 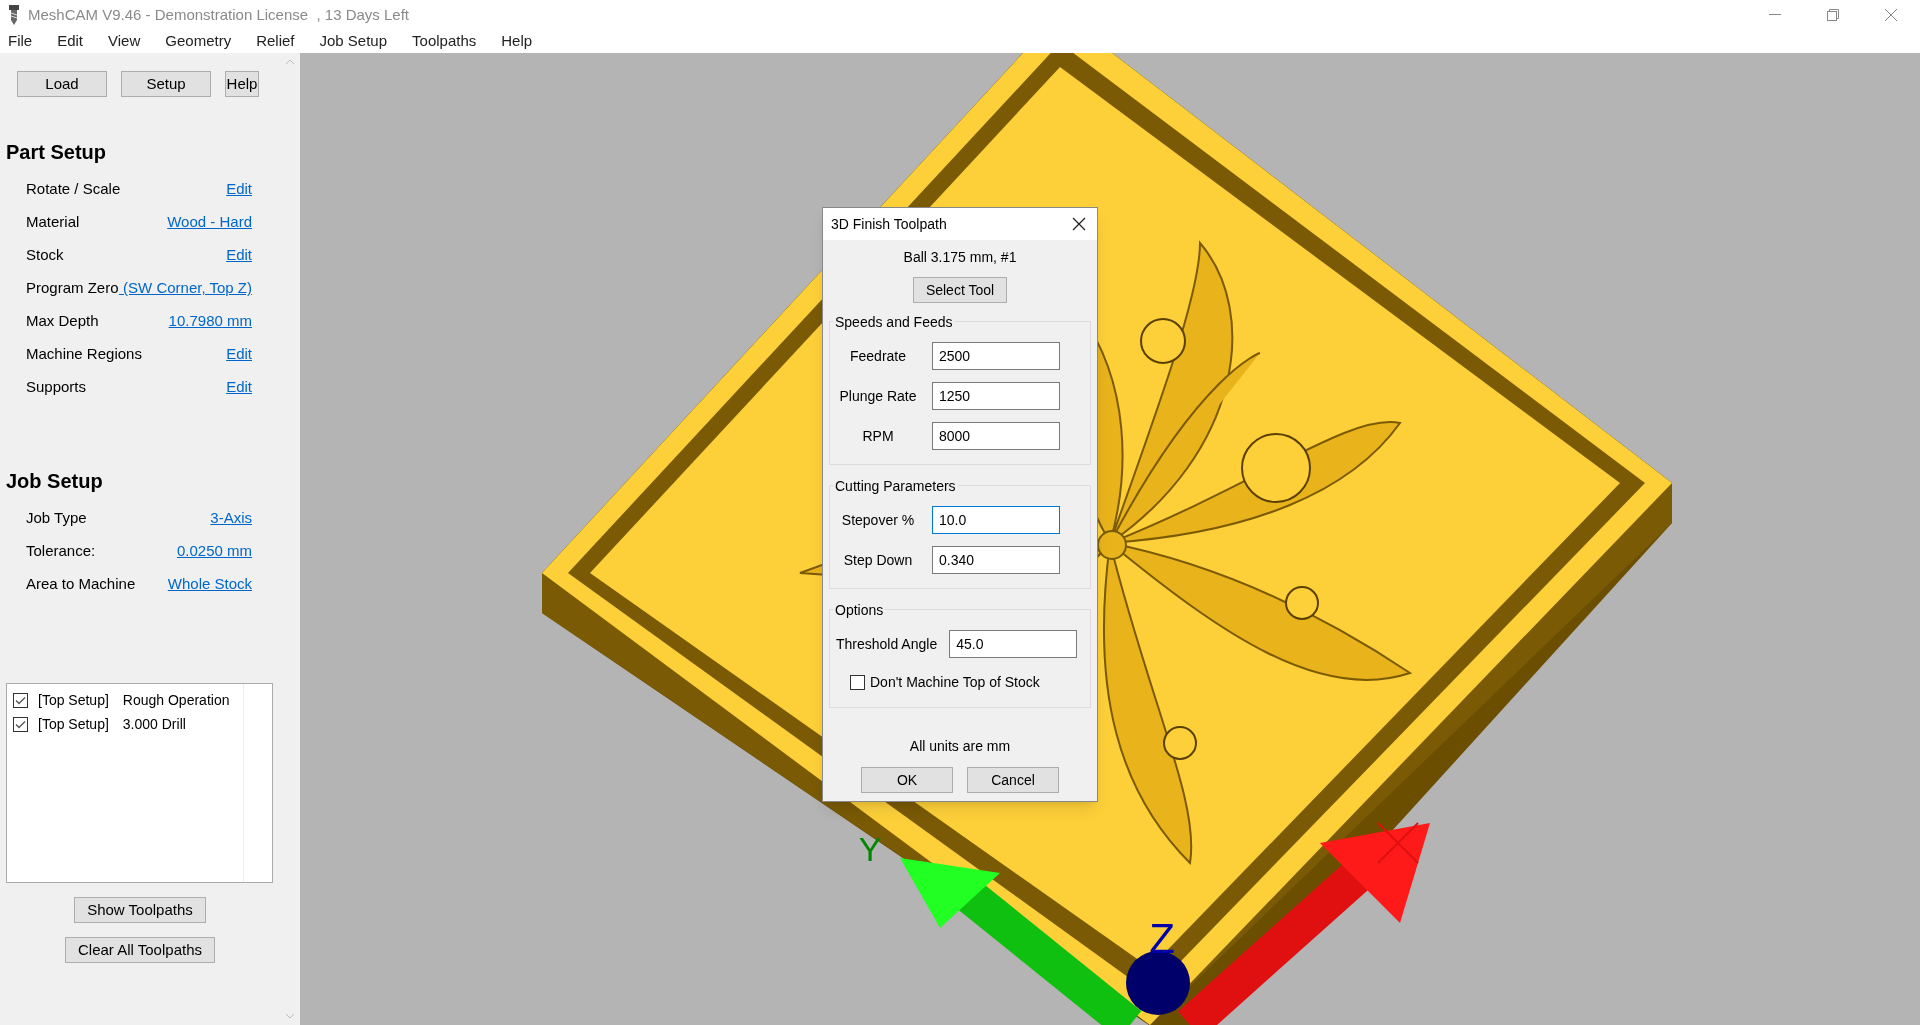 I want to click on menu-item: Edit, so click(x=70, y=41).